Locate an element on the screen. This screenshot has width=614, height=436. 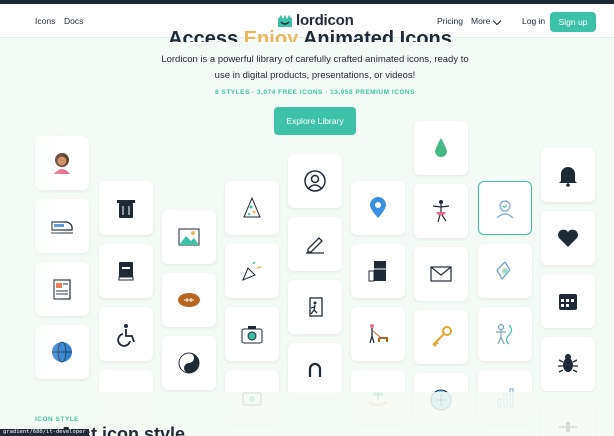
pear-icon is located at coordinates (441, 147).